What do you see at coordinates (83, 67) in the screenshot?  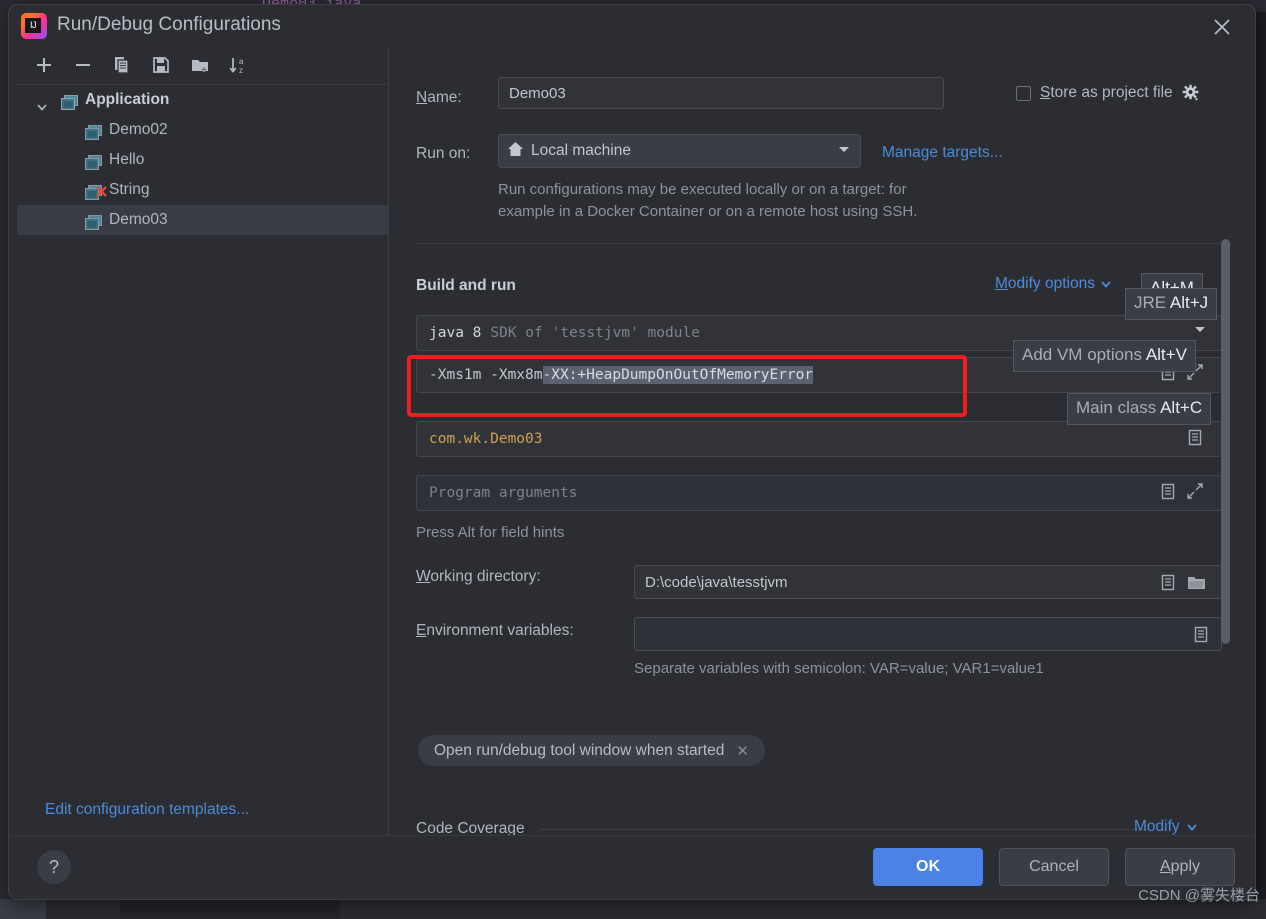 I see `remove-configuration-button` at bounding box center [83, 67].